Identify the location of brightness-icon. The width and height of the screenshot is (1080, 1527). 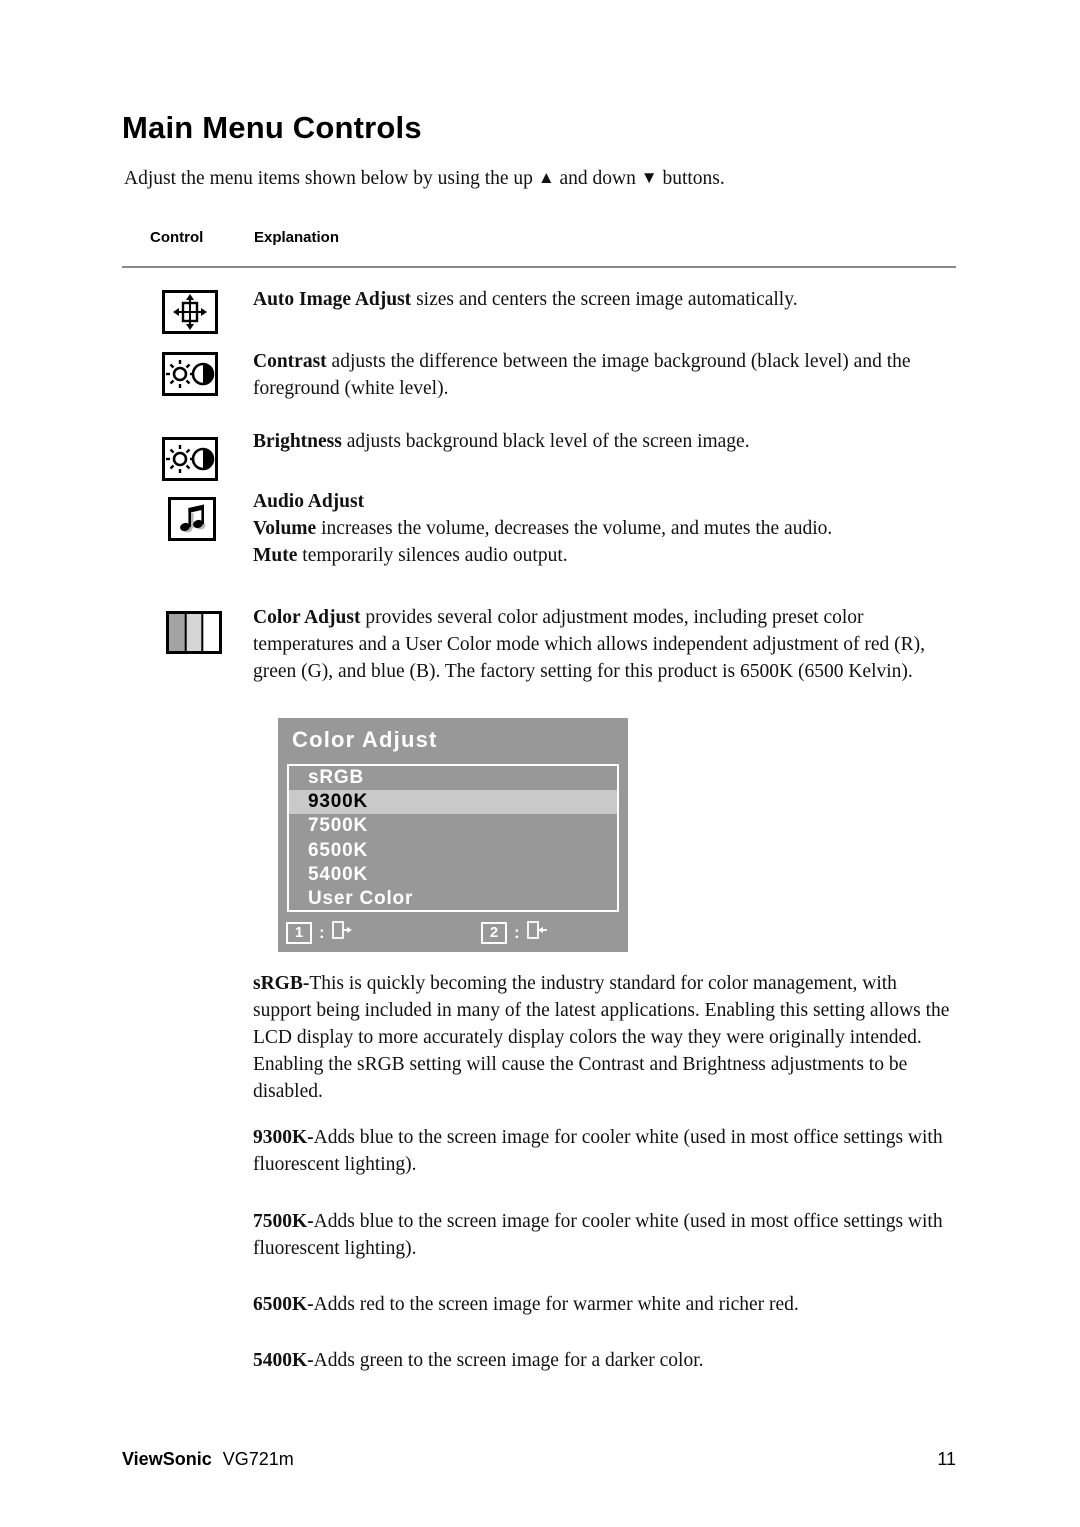
(190, 459).